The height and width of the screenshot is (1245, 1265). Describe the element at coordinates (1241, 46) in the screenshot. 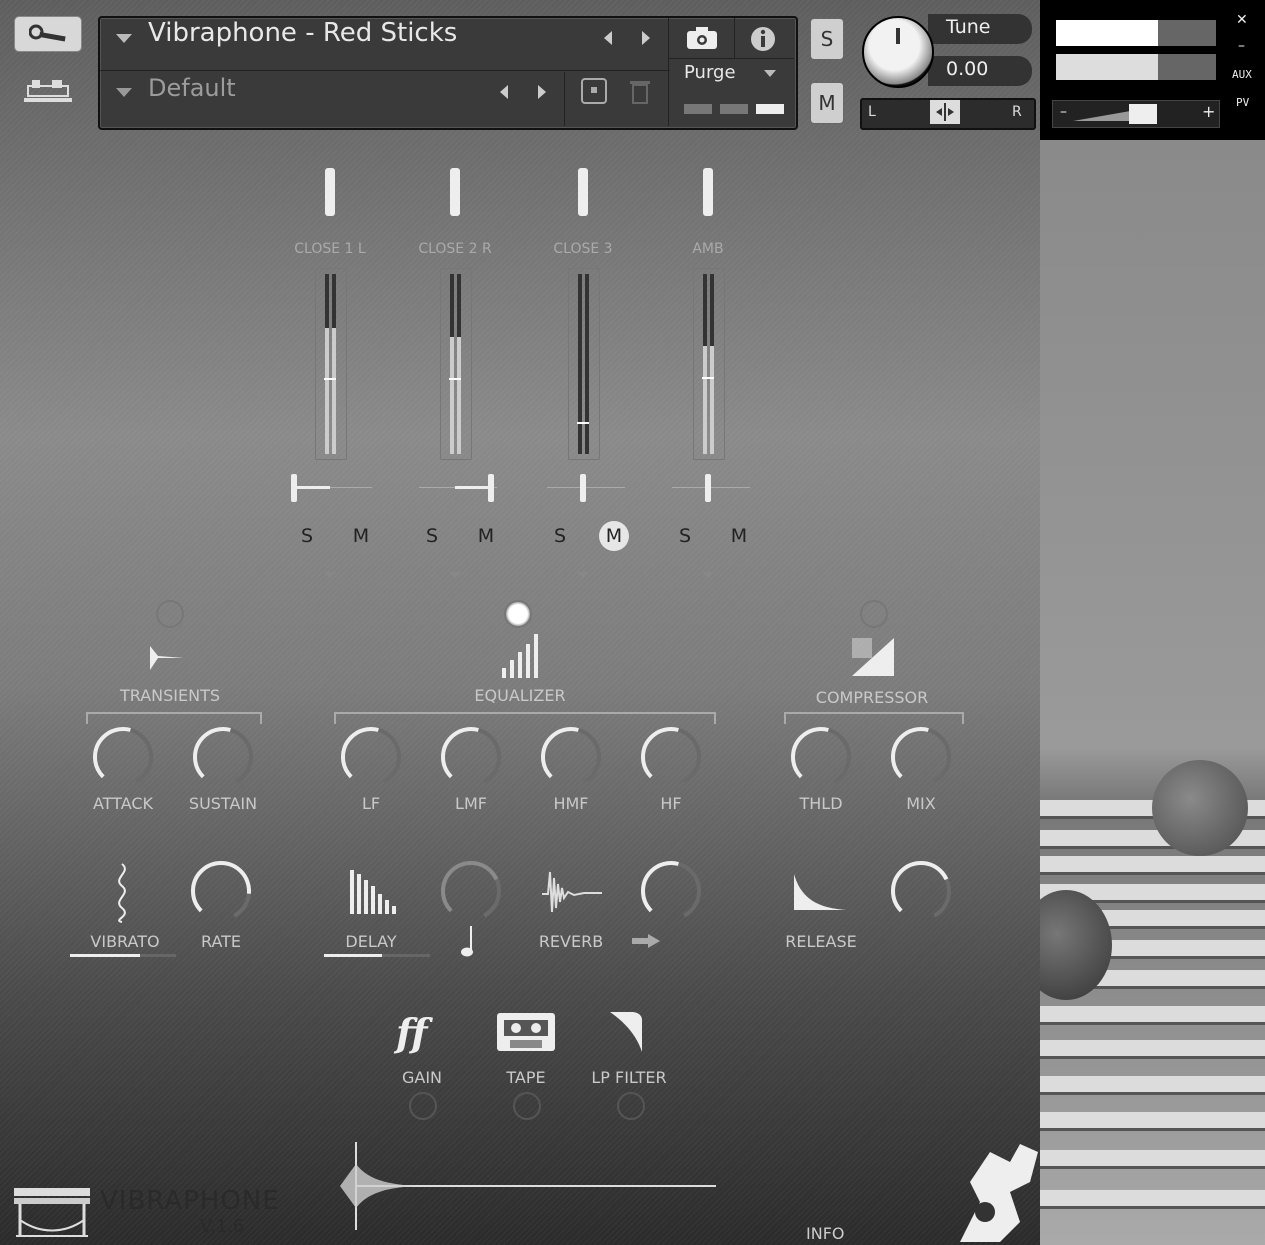

I see `minimize-button: –` at that location.